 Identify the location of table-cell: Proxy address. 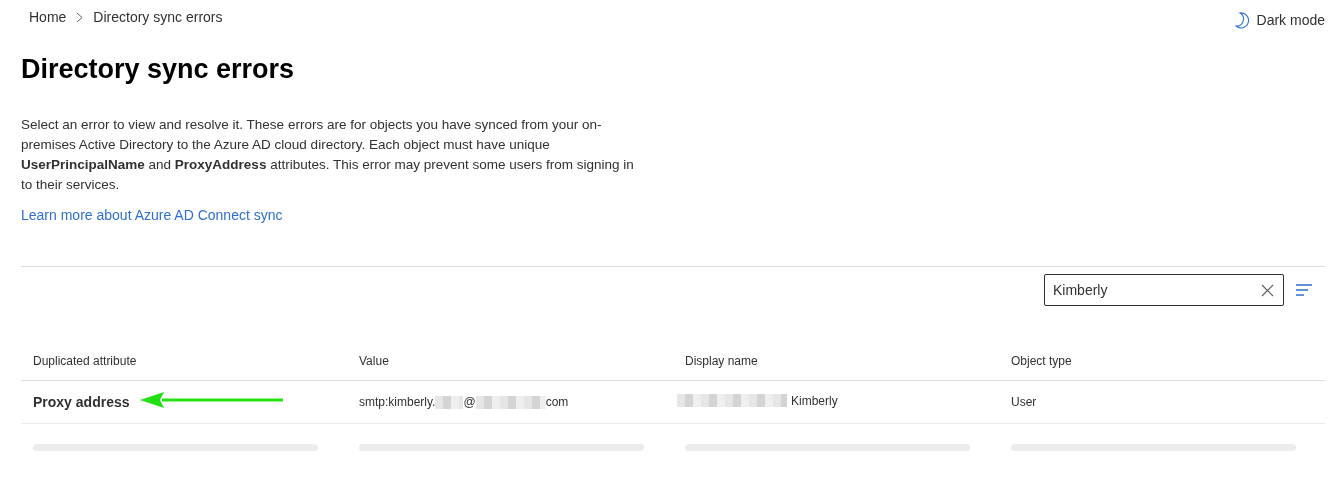
(81, 402).